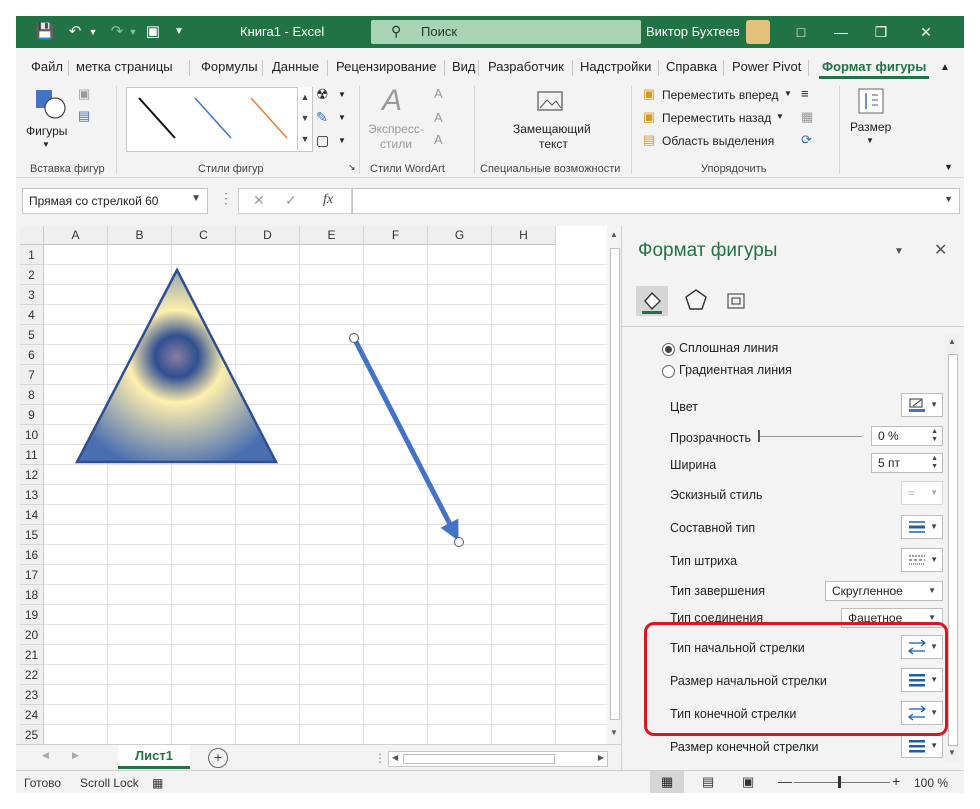  What do you see at coordinates (295, 66) in the screenshot?
I see `tab-data: Данные` at bounding box center [295, 66].